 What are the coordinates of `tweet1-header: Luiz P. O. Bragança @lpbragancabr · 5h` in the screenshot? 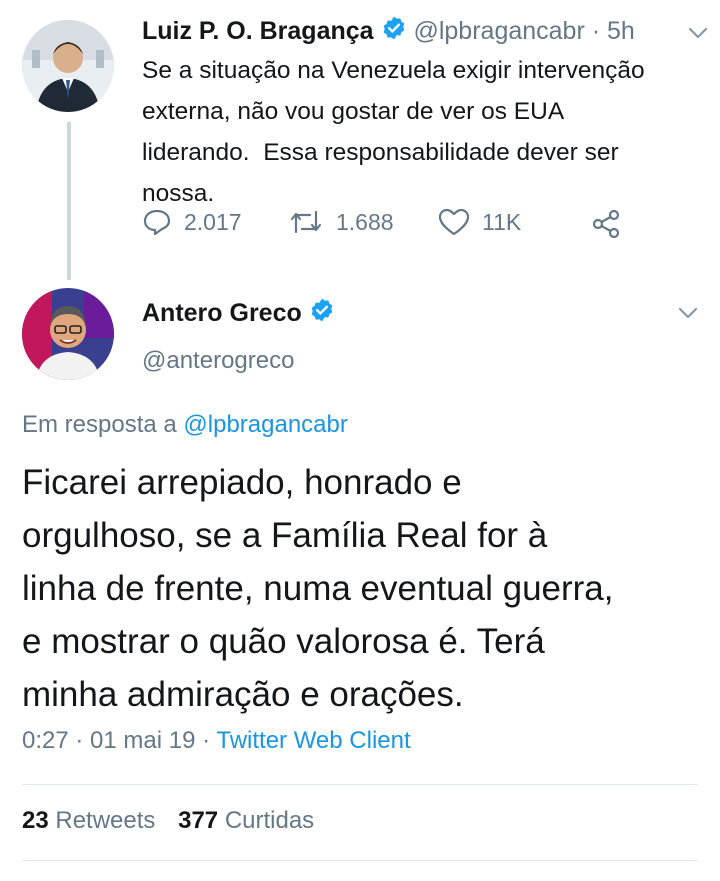 It's located at (388, 32).